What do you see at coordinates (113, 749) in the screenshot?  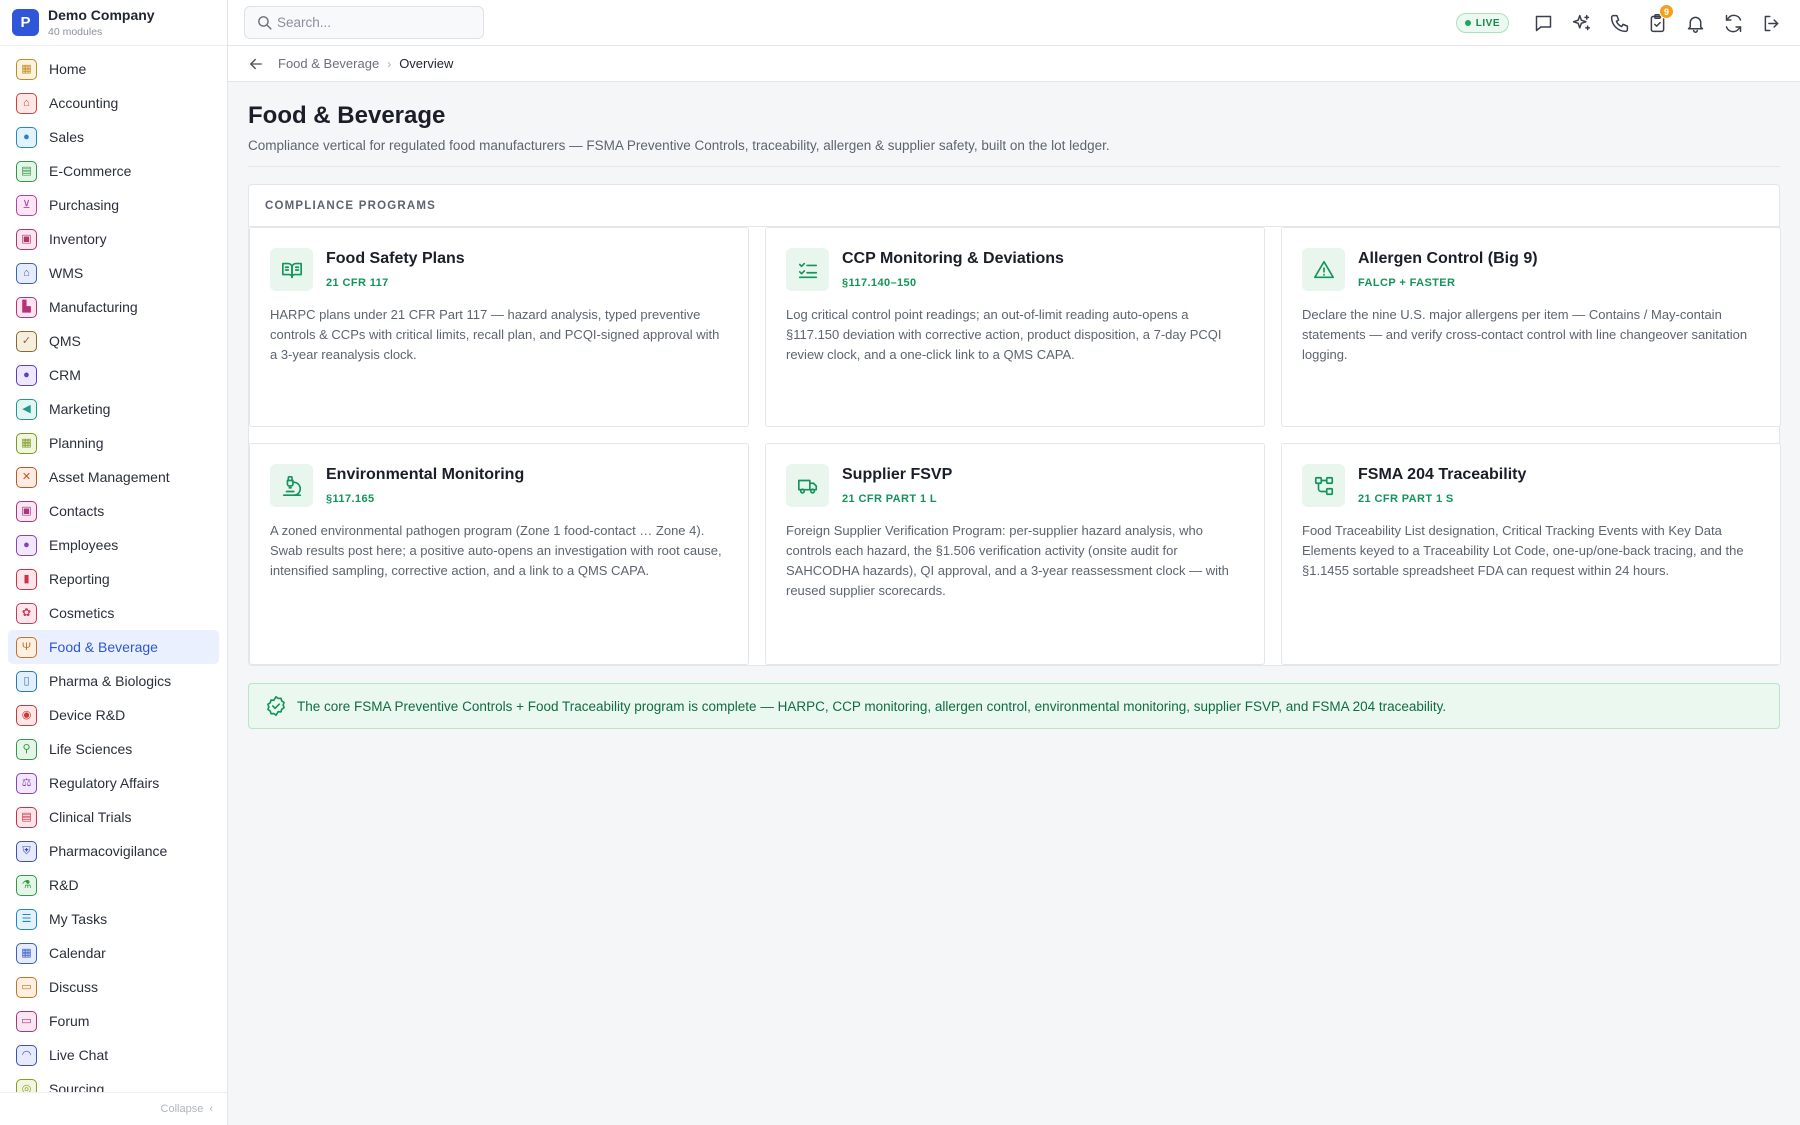 I see `sidebar-item-life-sciences: ⚲ Life Sciences` at bounding box center [113, 749].